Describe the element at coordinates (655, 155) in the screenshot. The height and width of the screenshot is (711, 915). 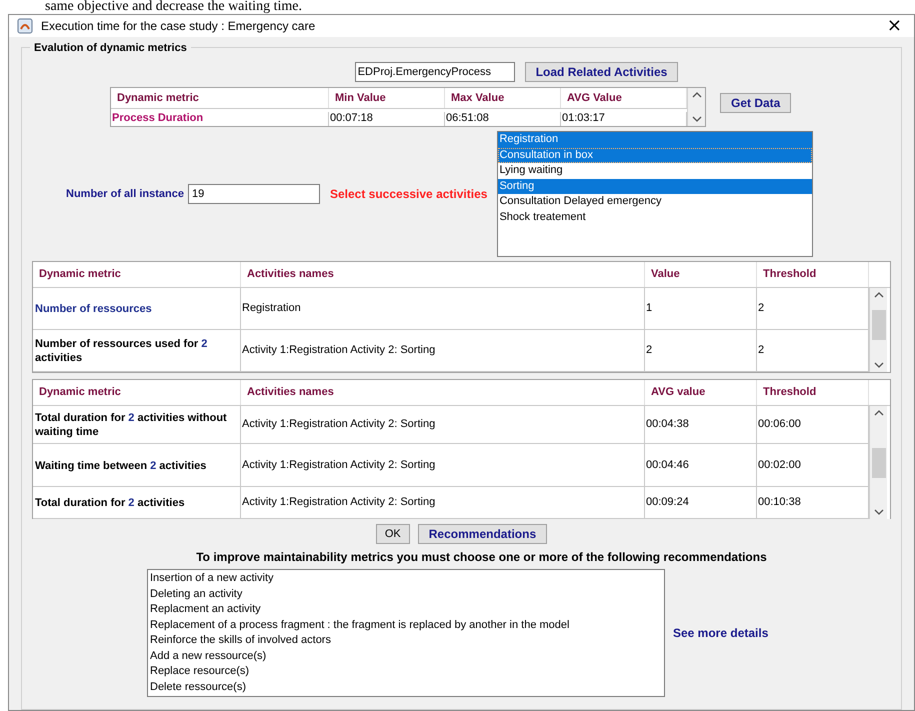
I see `list-item: Consultation in box` at that location.